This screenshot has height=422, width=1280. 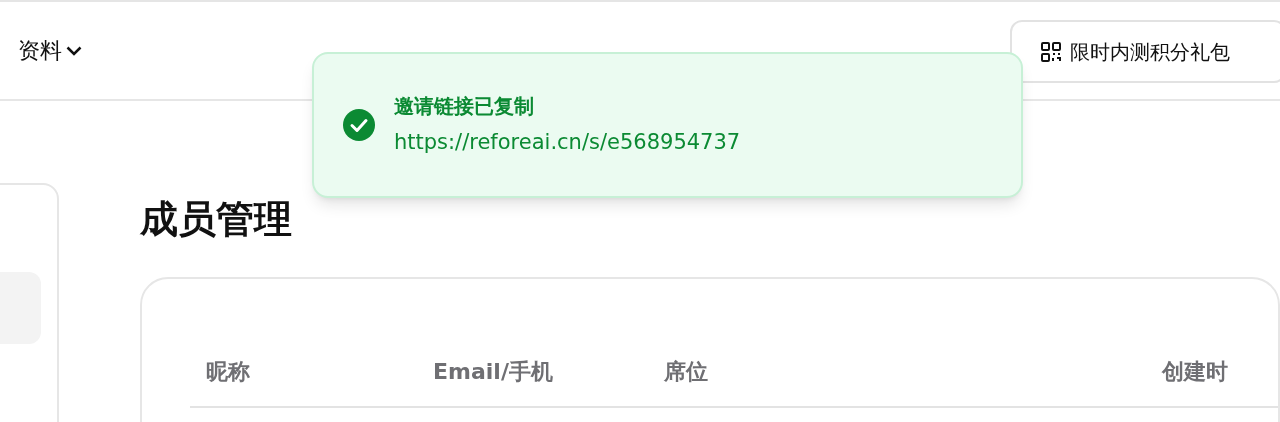 I want to click on toast-title: 邀请链接已复制, so click(x=464, y=107).